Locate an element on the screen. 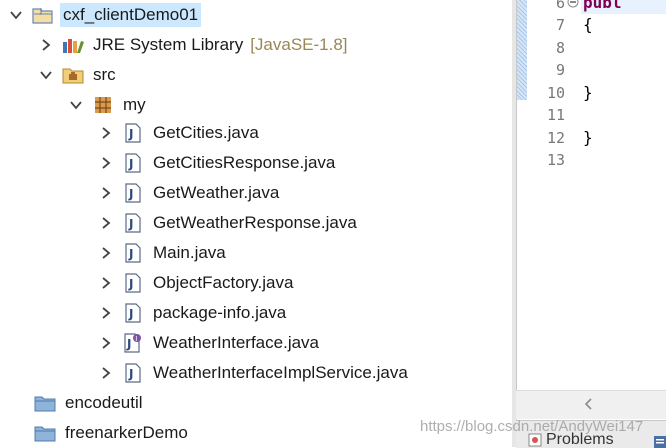 The image size is (666, 448). tree-item-label: cxf_clientDemo01 is located at coordinates (131, 15).